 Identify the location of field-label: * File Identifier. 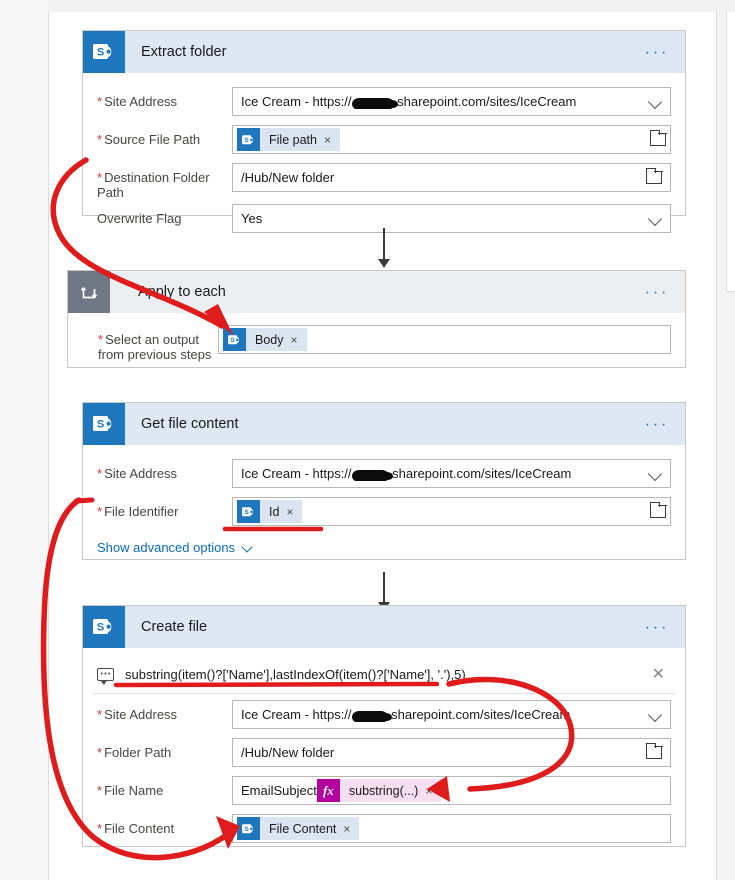
(138, 511).